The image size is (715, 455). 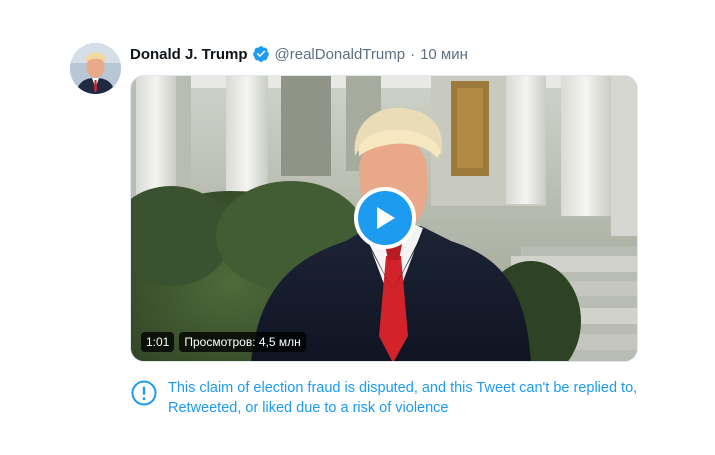 I want to click on view-count: Просмотров: 4,5 млн, so click(x=242, y=342).